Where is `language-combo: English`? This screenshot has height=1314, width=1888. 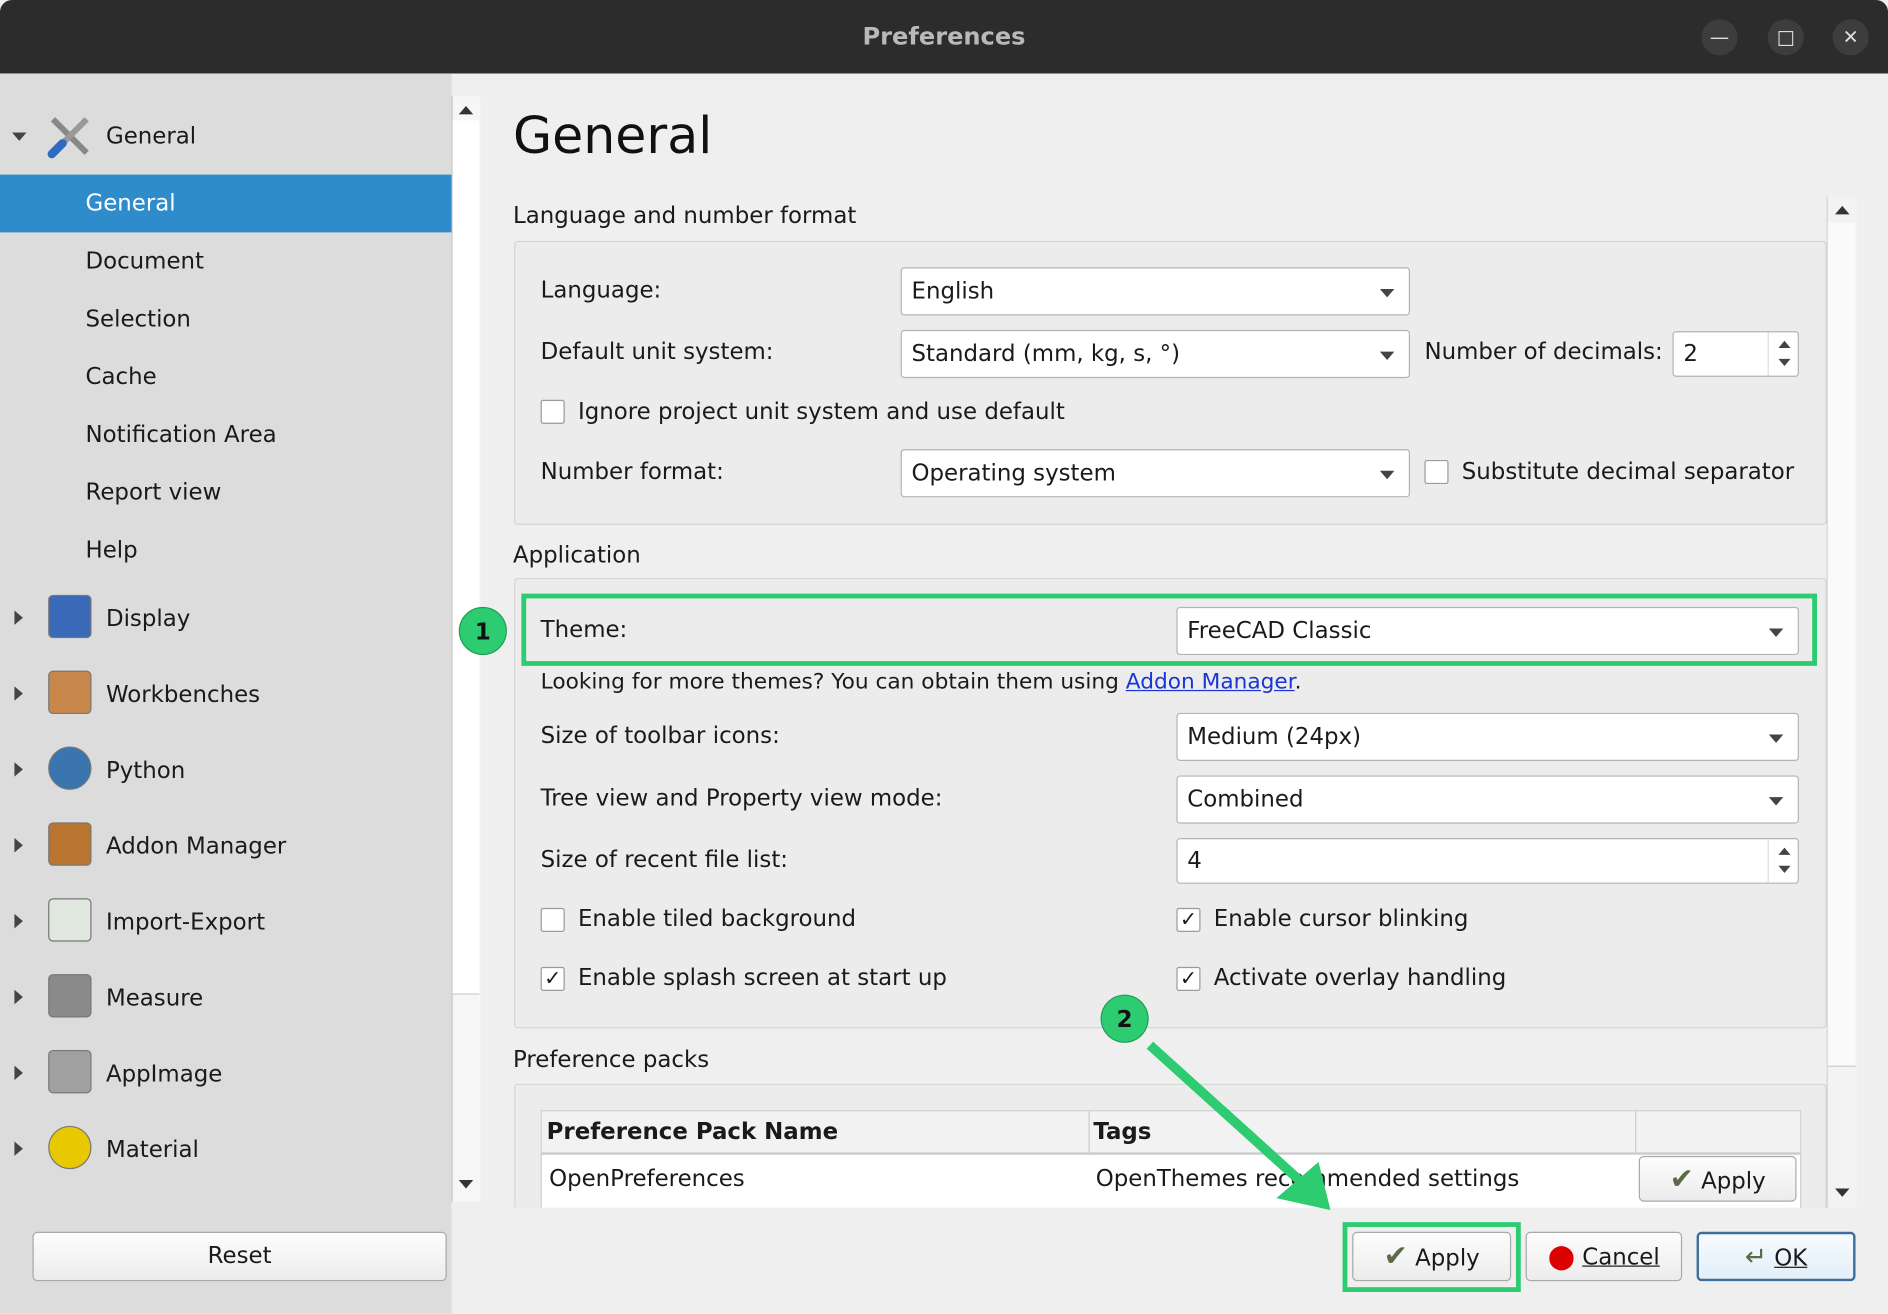
language-combo: English is located at coordinates (1155, 291).